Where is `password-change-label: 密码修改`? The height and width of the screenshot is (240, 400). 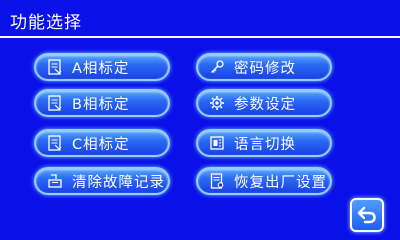 password-change-label: 密码修改 is located at coordinates (265, 68).